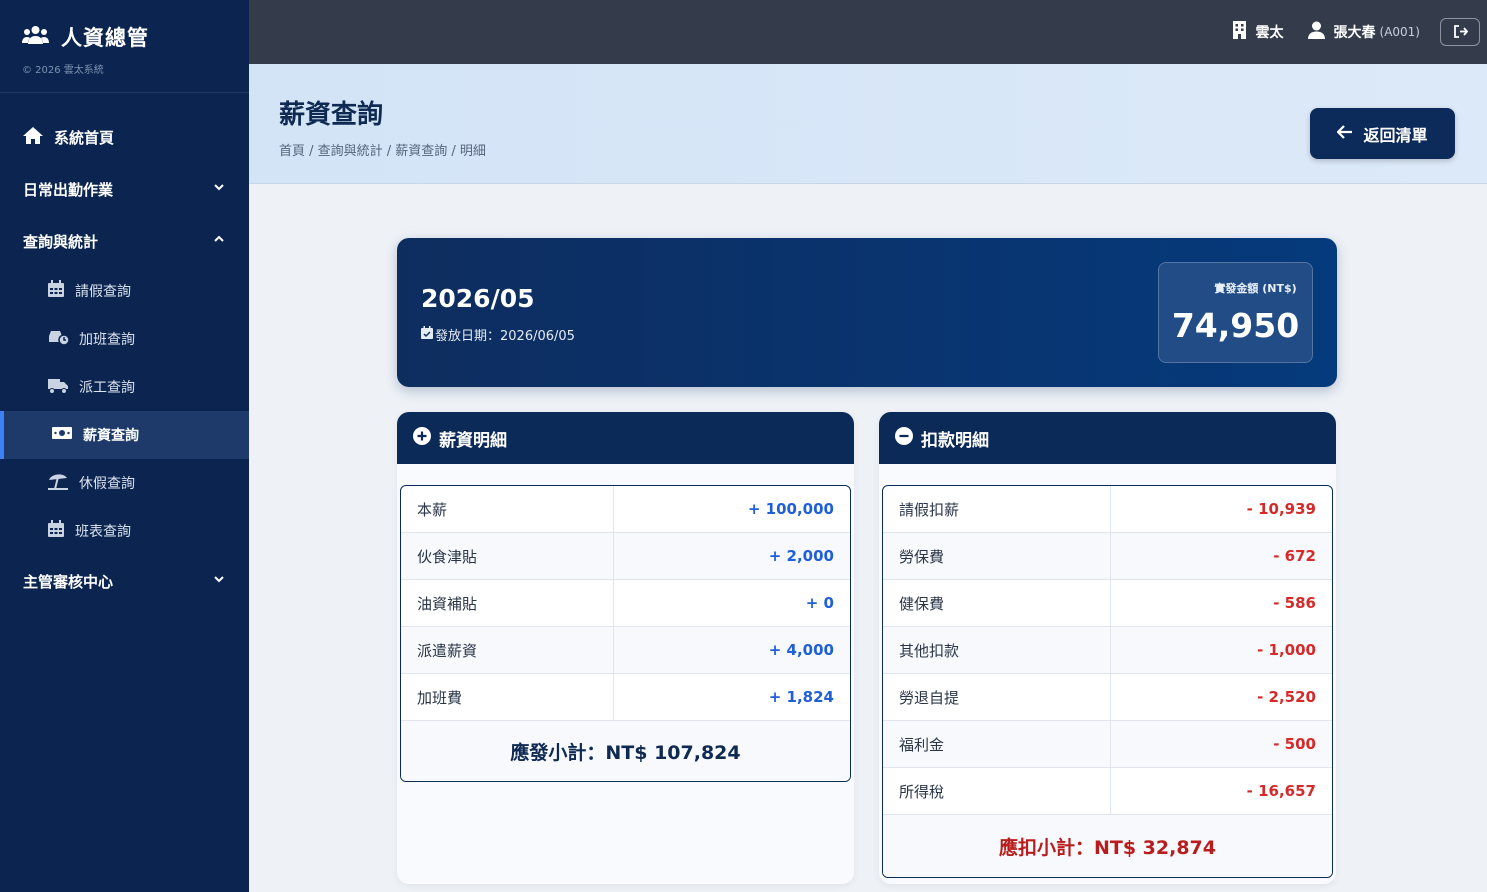 The height and width of the screenshot is (892, 1487). Describe the element at coordinates (997, 697) in the screenshot. I see `item-name: 勞退自提` at that location.